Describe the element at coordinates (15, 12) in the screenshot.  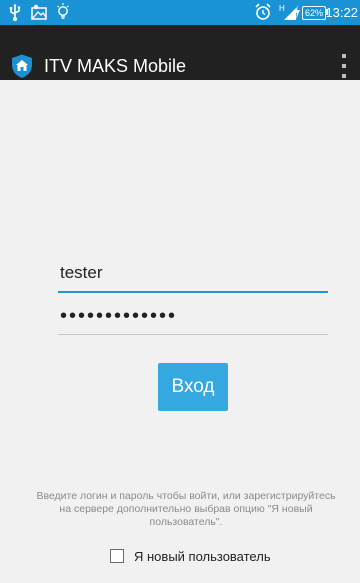
I see `usb-icon` at that location.